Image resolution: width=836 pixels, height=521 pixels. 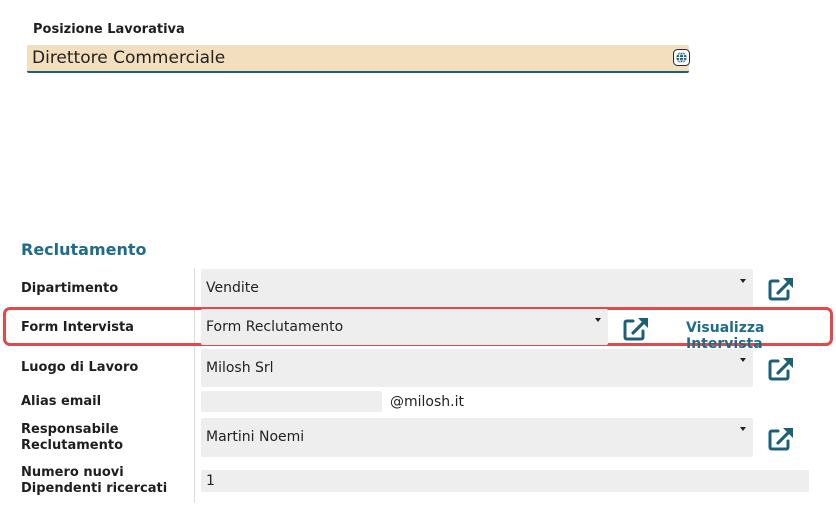 I want to click on recruiter-label-line2: Reclutamento, so click(x=72, y=445).